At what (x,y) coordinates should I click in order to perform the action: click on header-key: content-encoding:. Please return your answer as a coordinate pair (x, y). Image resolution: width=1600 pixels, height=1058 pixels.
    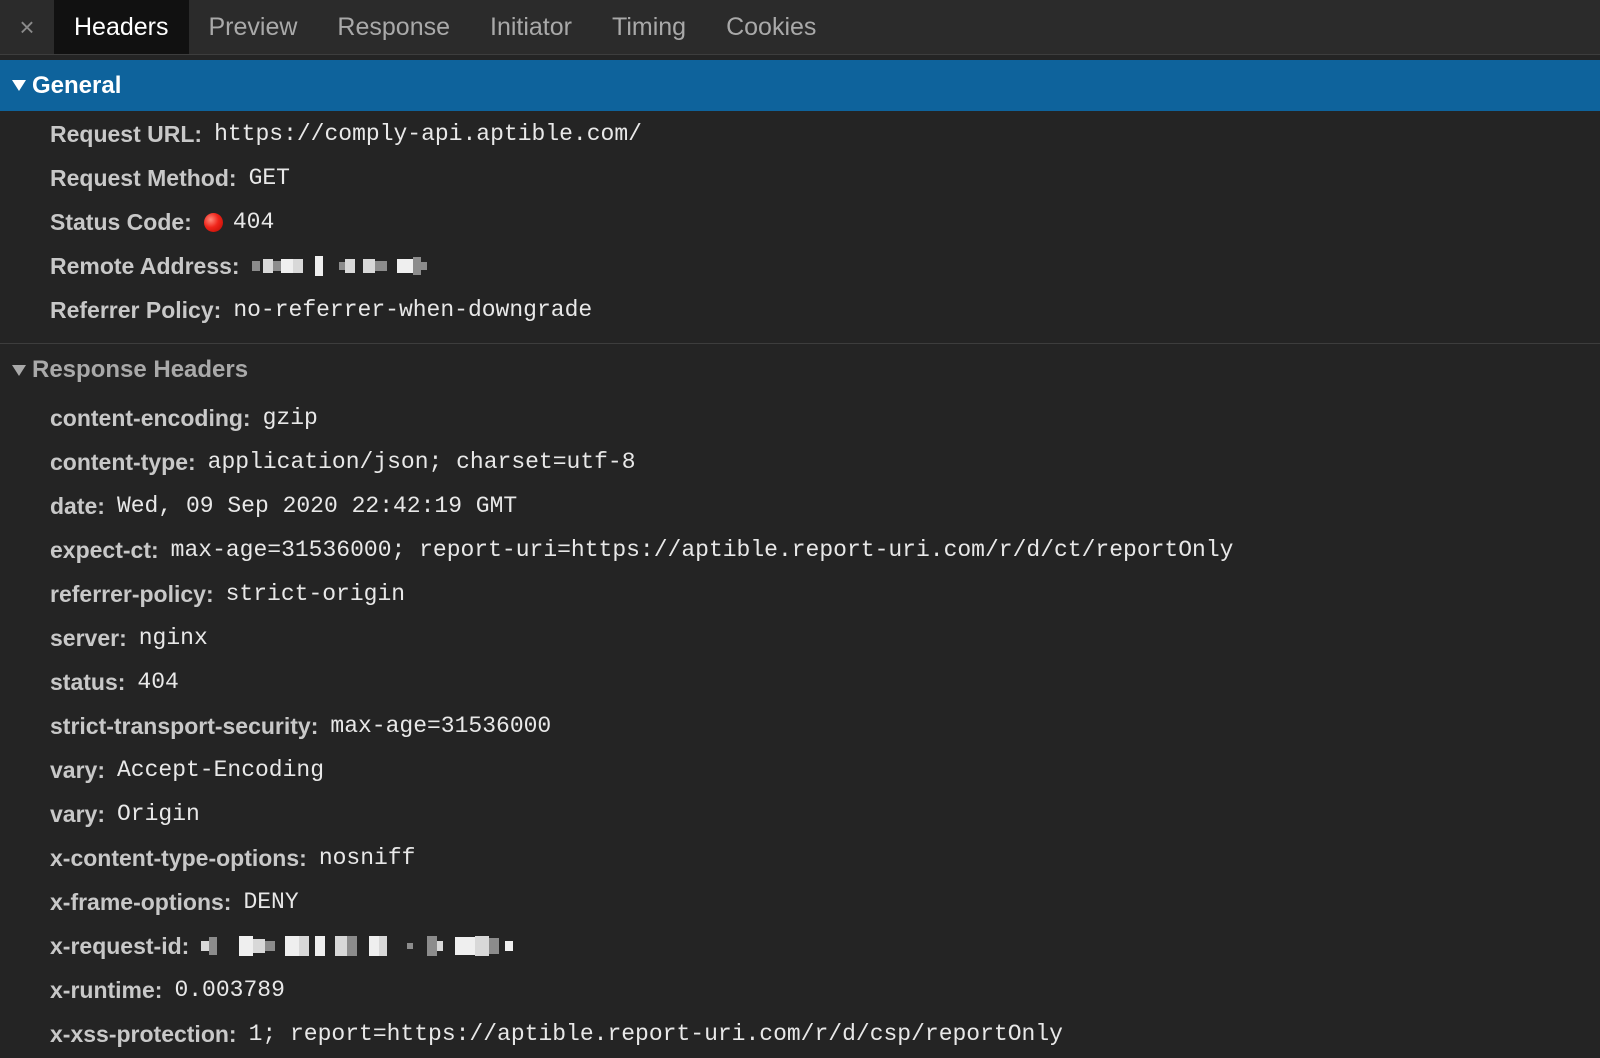
    Looking at the image, I should click on (150, 417).